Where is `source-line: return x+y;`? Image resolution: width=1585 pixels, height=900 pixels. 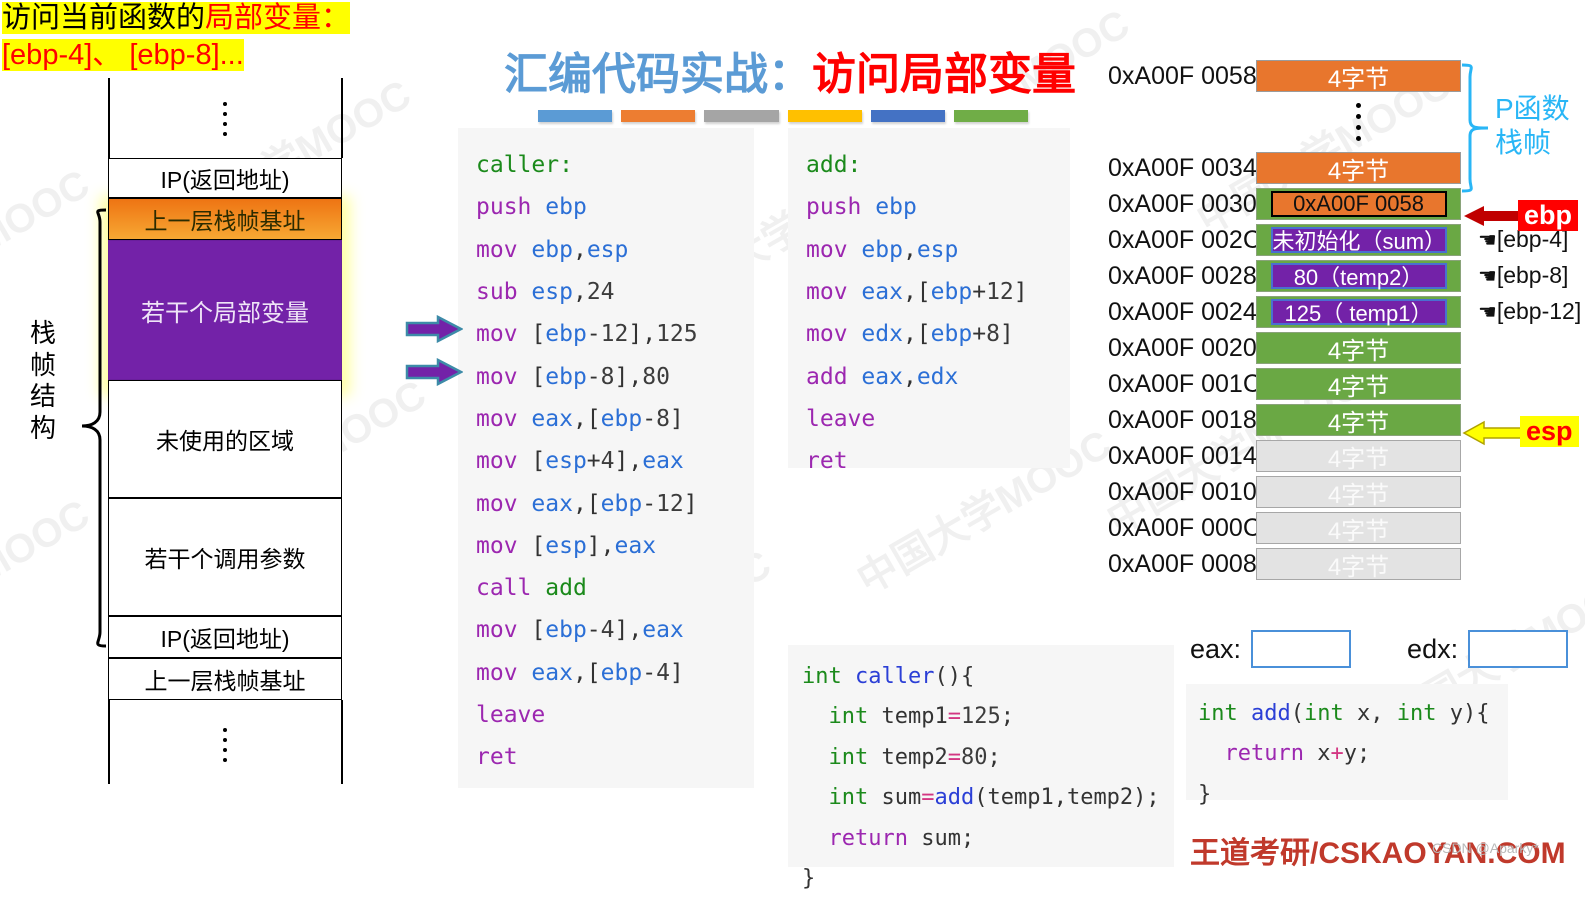 source-line: return x+y; is located at coordinates (1297, 754).